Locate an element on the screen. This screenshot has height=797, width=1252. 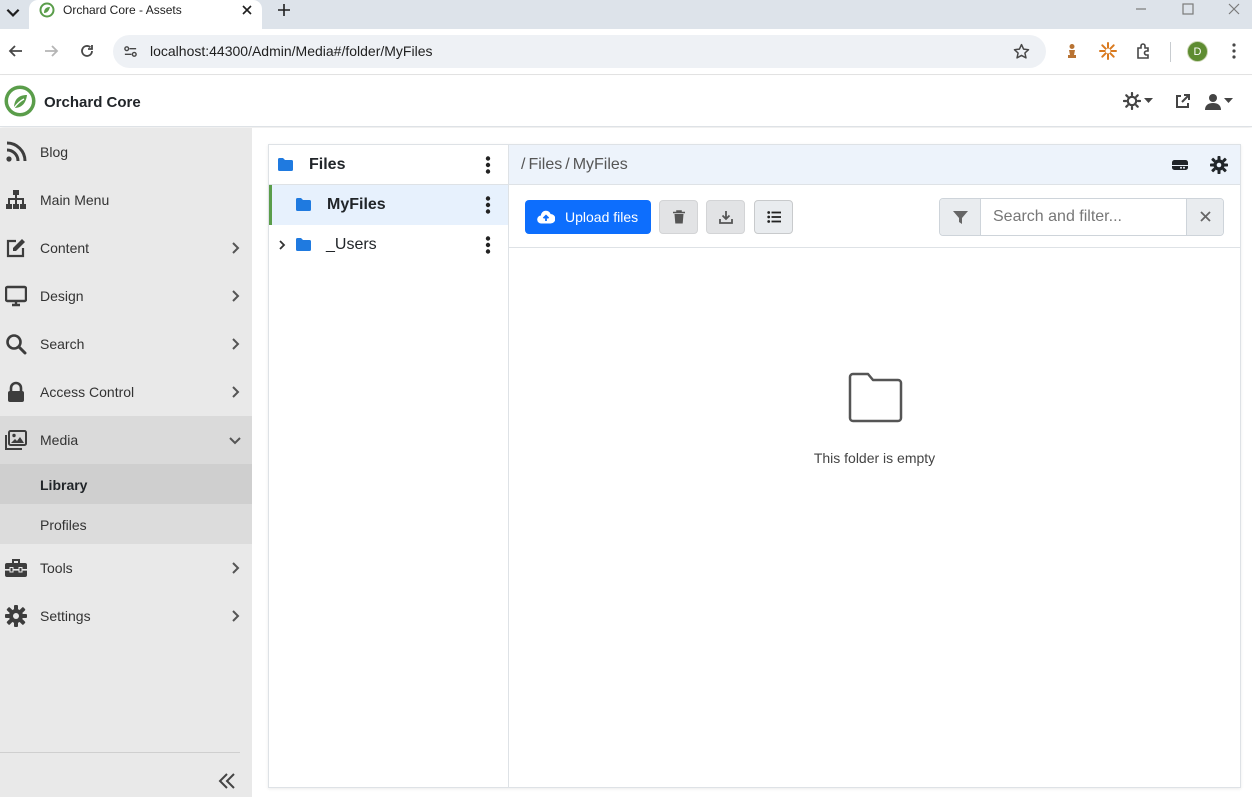
browser-tab: Orchard Core - Assets is located at coordinates (145, 14).